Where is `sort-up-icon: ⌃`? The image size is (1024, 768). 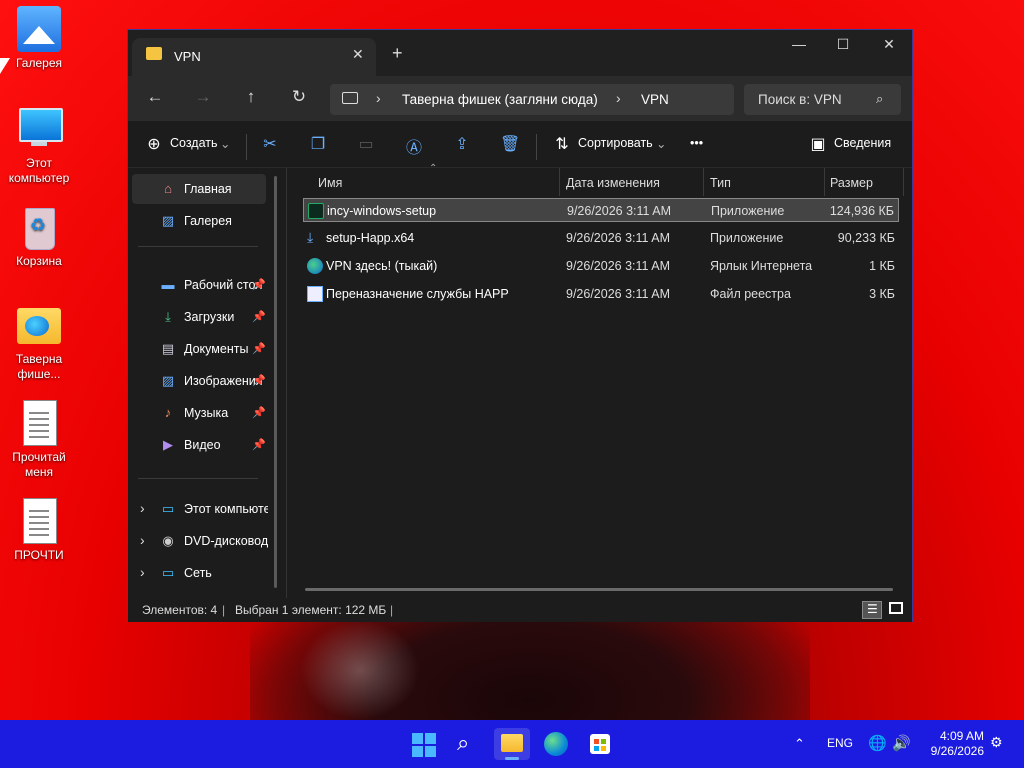
sort-up-icon: ⌃ is located at coordinates (433, 168).